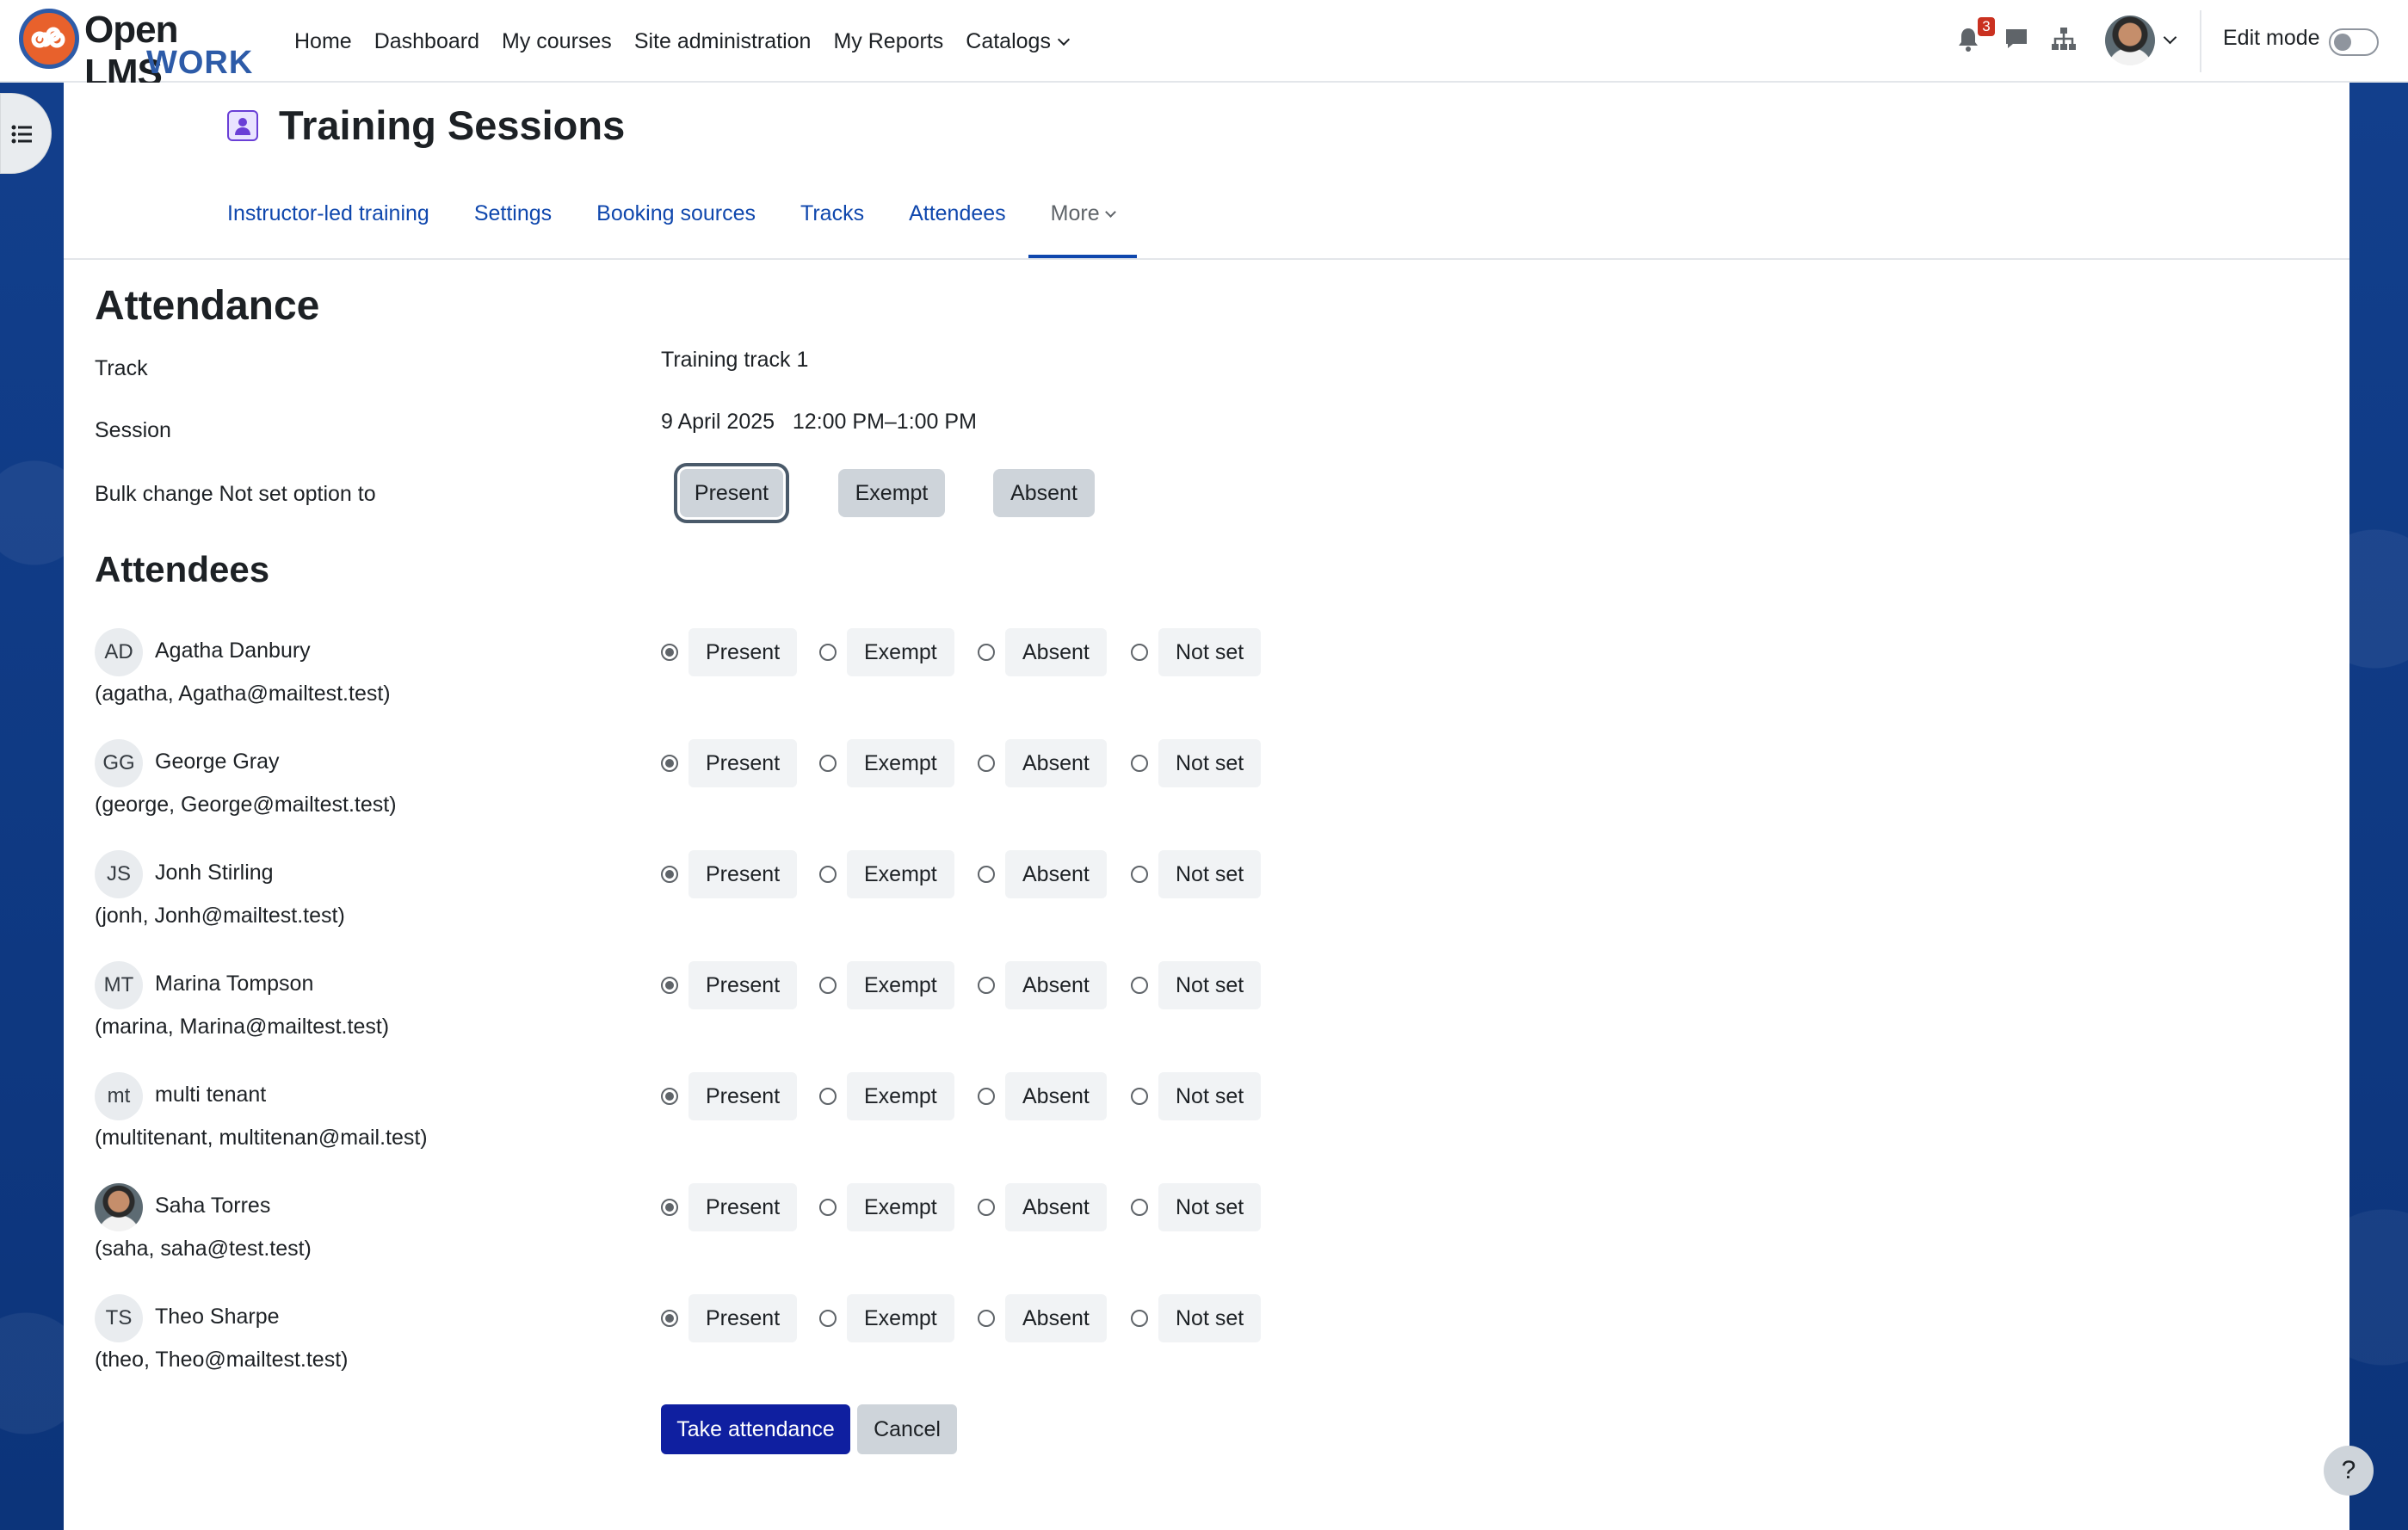  I want to click on attendee-name: Saha Torres, so click(213, 1206).